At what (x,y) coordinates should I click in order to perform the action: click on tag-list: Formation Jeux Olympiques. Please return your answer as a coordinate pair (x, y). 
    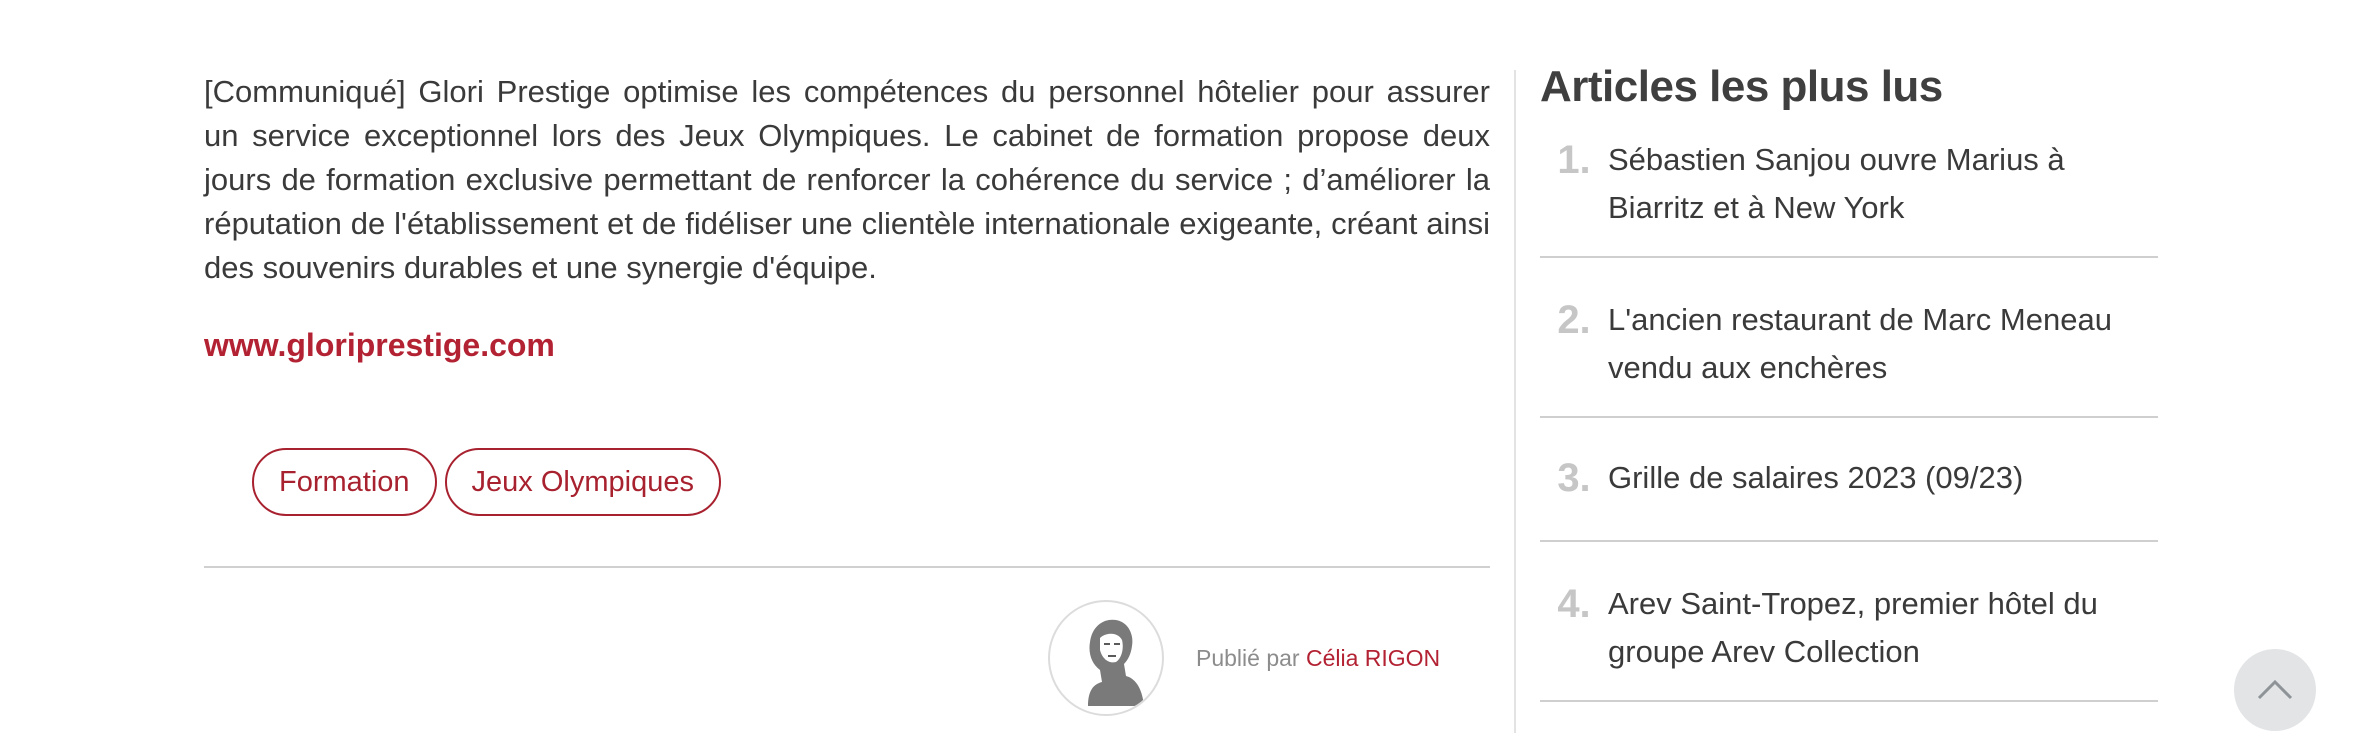
    Looking at the image, I should click on (486, 482).